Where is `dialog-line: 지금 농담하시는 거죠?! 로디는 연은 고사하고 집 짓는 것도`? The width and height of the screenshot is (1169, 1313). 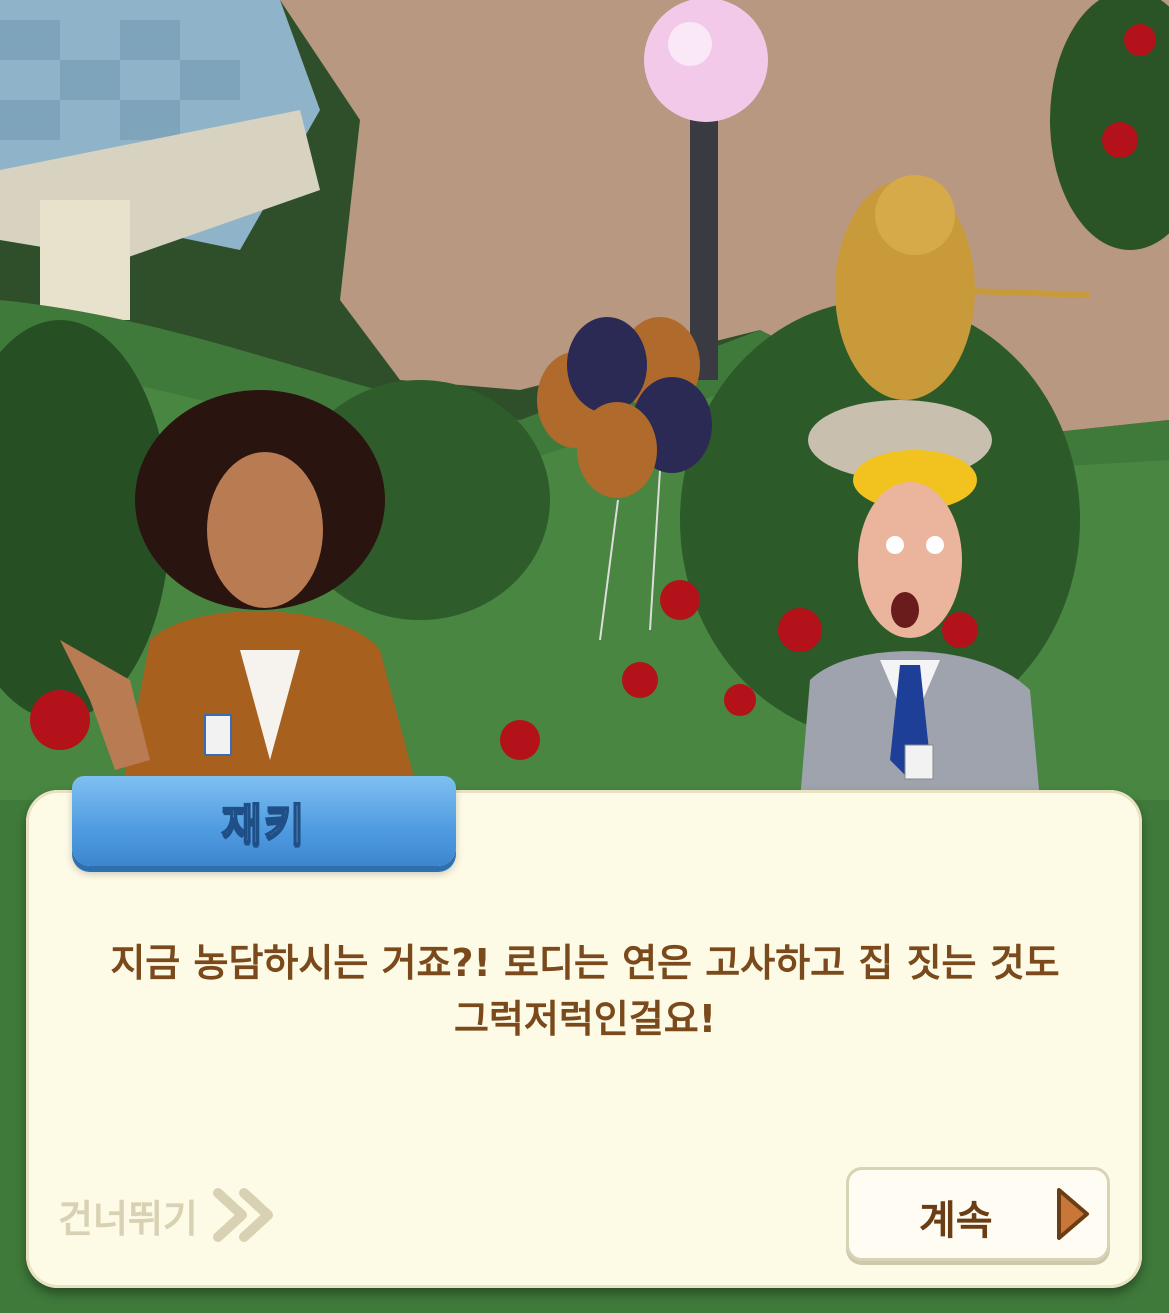 dialog-line: 지금 농담하시는 거죠?! 로디는 연은 고사하고 집 짓는 것도 is located at coordinates (585, 963).